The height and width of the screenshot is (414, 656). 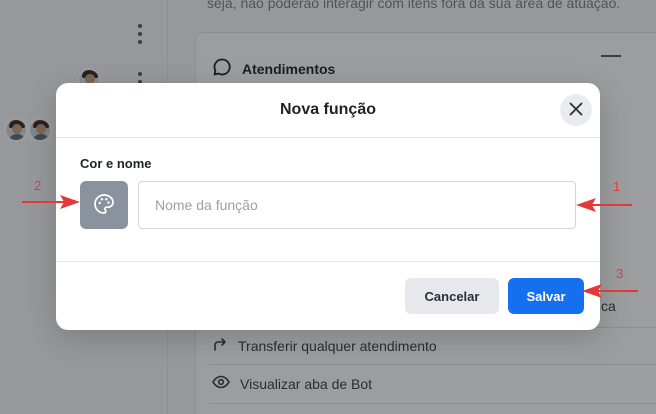 What do you see at coordinates (328, 295) in the screenshot?
I see `dialog-footer: Cancelar Salvar` at bounding box center [328, 295].